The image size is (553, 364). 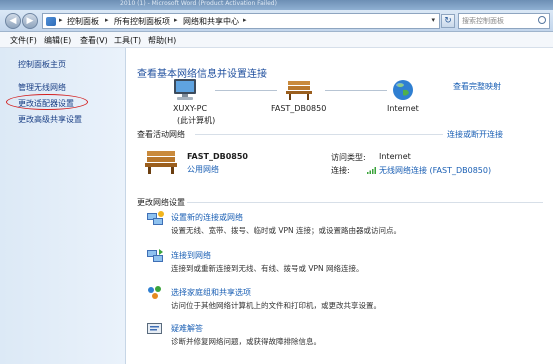 What do you see at coordinates (191, 255) in the screenshot?
I see `task-connect-network: 连接到网络` at bounding box center [191, 255].